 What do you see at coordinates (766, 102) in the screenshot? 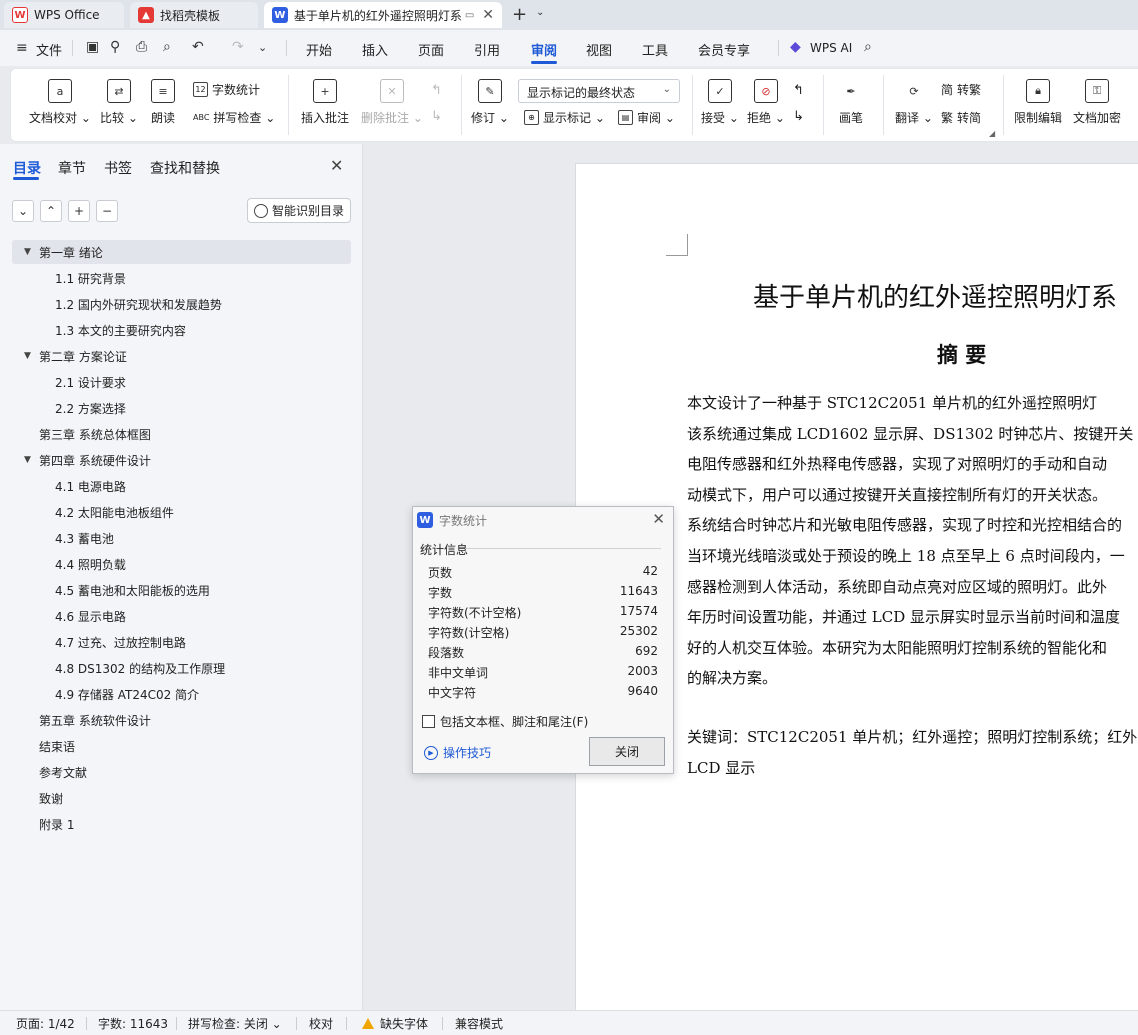
I see `reject-button: ⊘ 拒绝 ⌄` at bounding box center [766, 102].